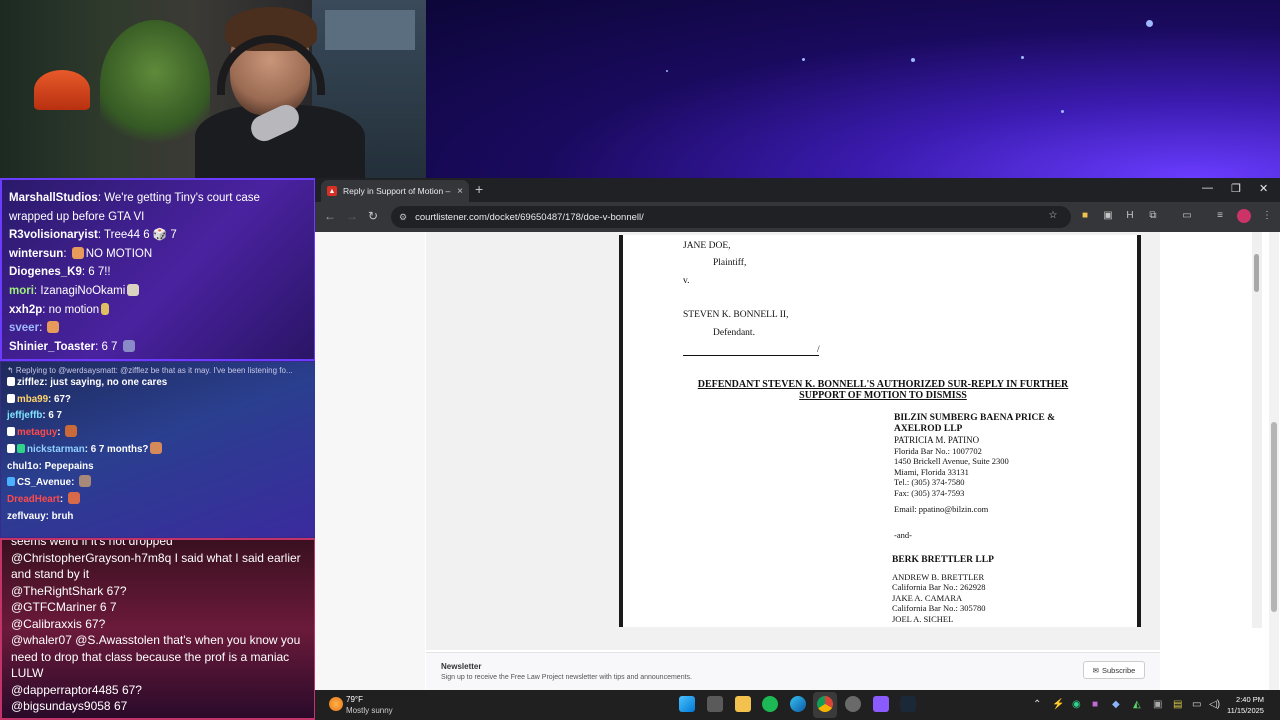 The height and width of the screenshot is (720, 1280). Describe the element at coordinates (23, 466) in the screenshot. I see `chat-username: chul1o` at that location.